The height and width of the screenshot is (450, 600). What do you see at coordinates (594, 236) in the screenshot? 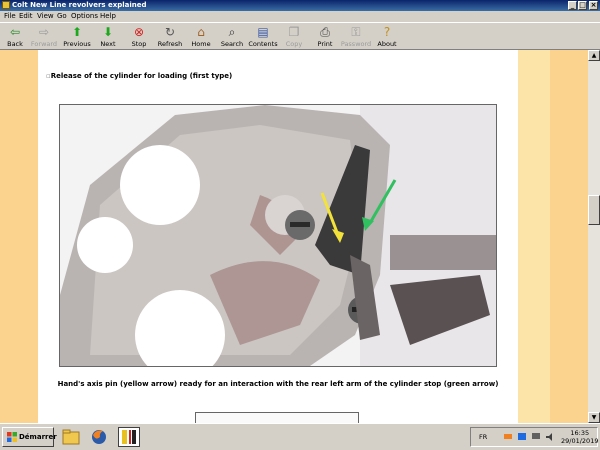
I see `vertical-scrollbar: ▲ ▼` at bounding box center [594, 236].